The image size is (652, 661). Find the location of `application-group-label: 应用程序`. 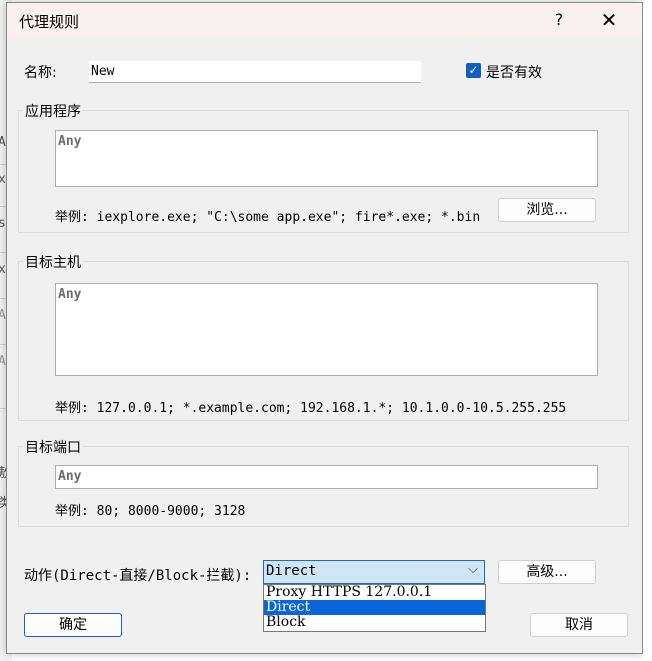

application-group-label: 应用程序 is located at coordinates (53, 111).